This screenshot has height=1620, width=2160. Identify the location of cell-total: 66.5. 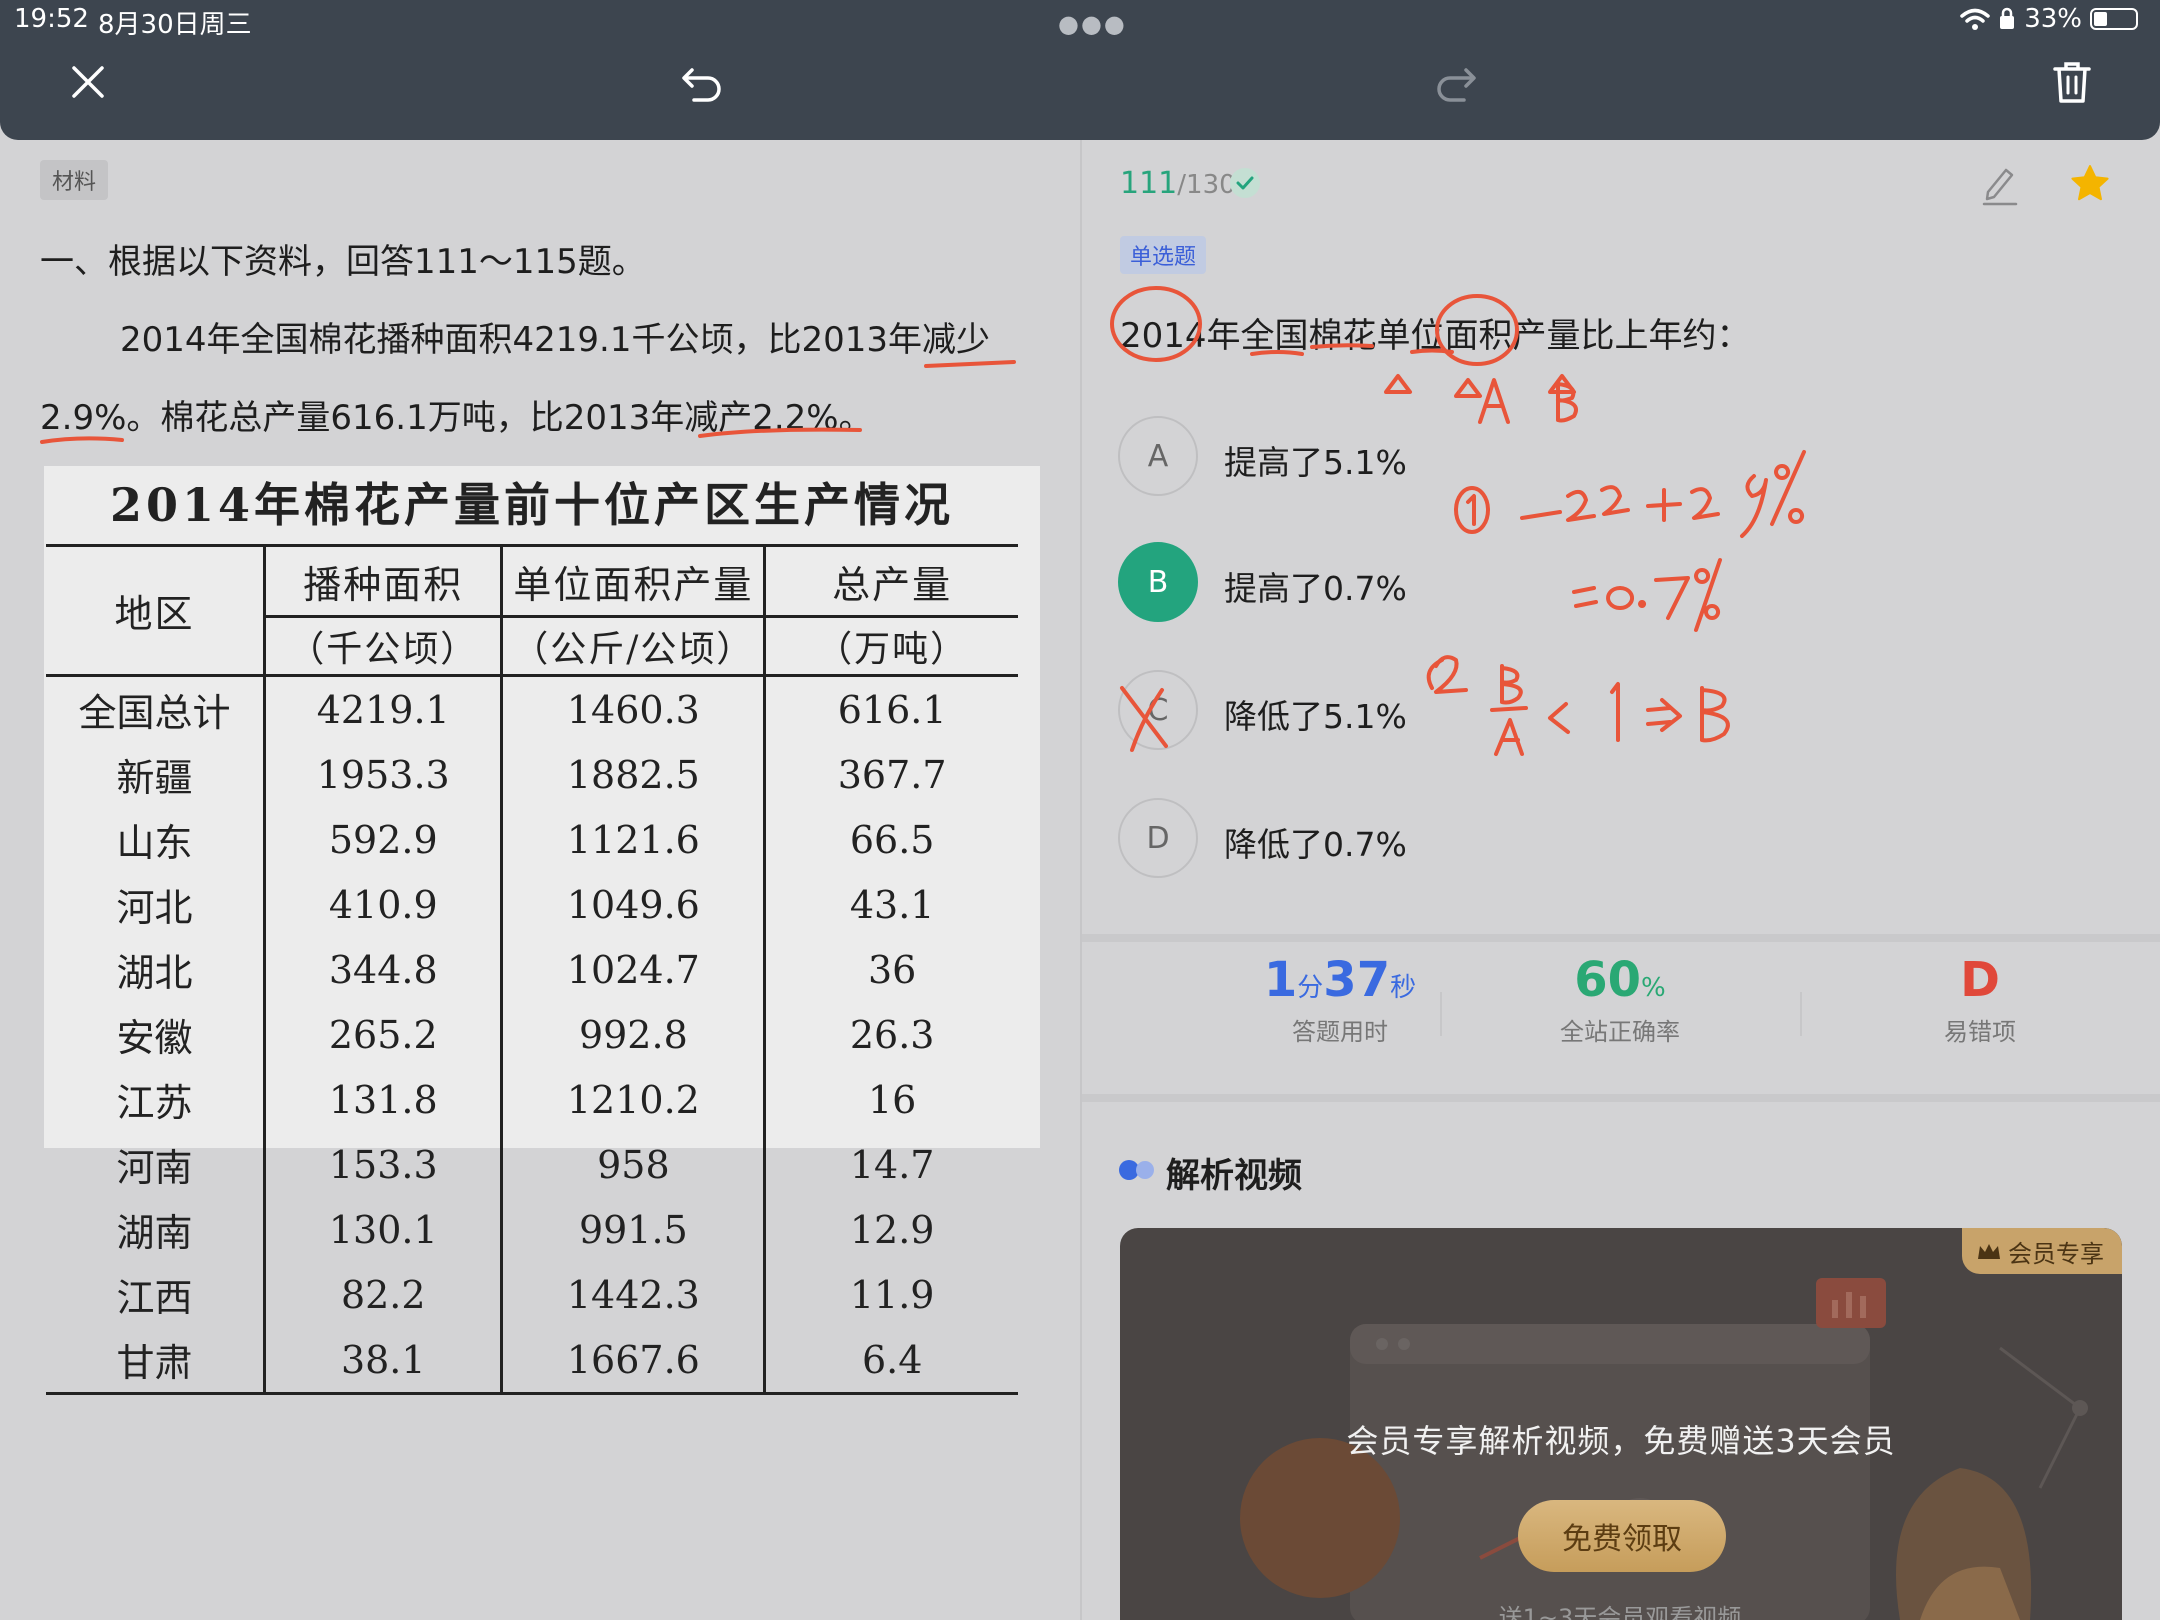
(890, 839).